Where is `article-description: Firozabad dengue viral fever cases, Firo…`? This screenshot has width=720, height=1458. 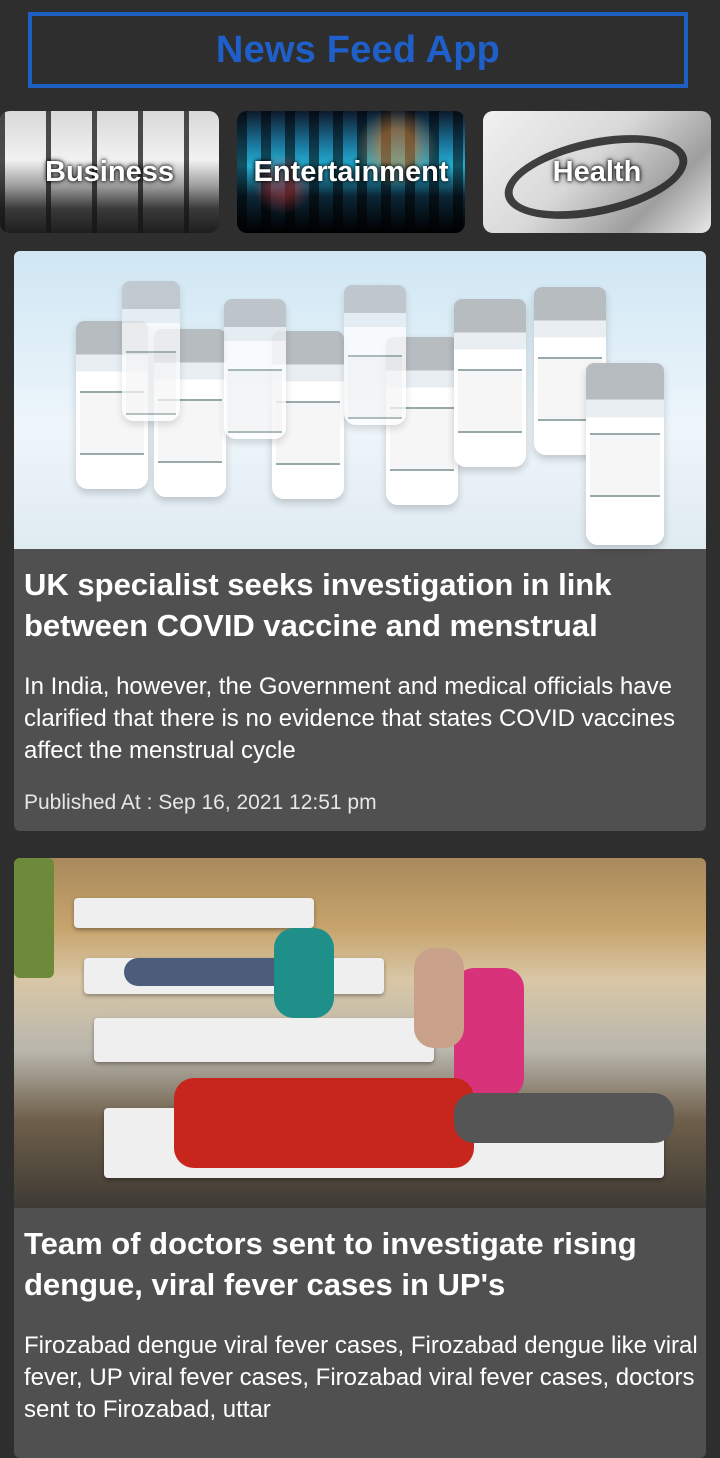
article-description: Firozabad dengue viral fever cases, Firo… is located at coordinates (361, 1377).